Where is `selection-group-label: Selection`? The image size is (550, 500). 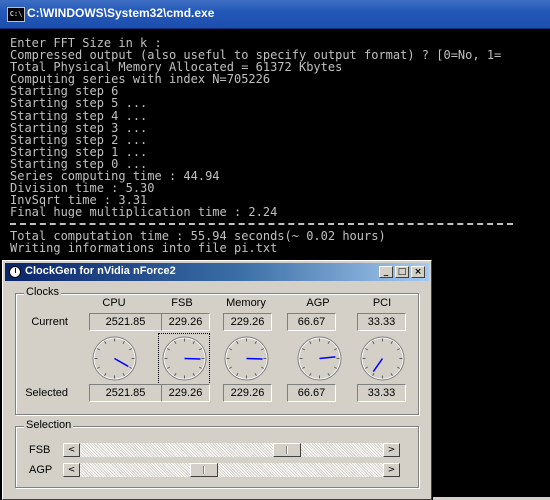
selection-group-label: Selection is located at coordinates (49, 425).